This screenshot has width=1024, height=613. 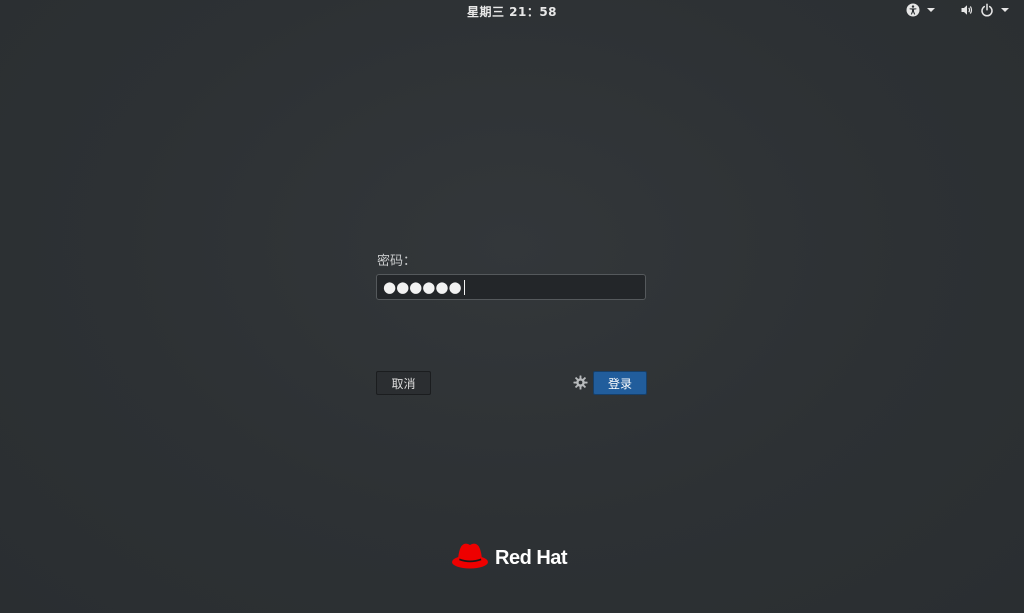 What do you see at coordinates (471, 558) in the screenshot?
I see `red-hat-logo-icon` at bounding box center [471, 558].